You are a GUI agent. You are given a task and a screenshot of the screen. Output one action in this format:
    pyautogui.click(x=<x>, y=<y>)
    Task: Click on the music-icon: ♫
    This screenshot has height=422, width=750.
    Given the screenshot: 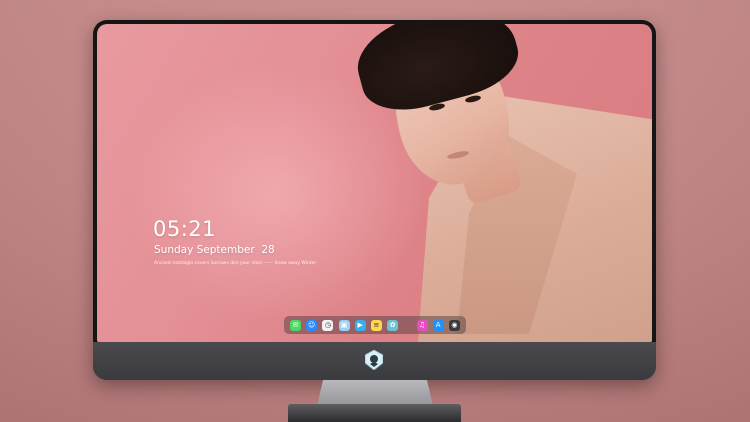 What is the action you would take?
    pyautogui.click(x=422, y=324)
    